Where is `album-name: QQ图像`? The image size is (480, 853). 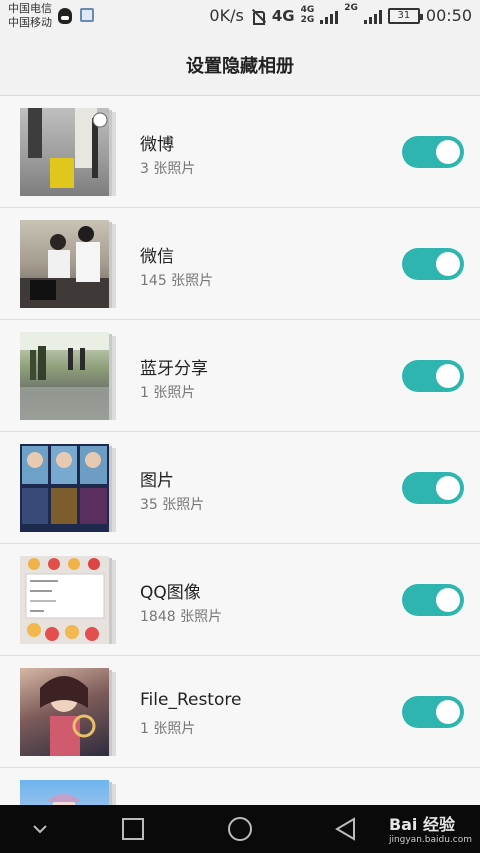 album-name: QQ图像 is located at coordinates (170, 593).